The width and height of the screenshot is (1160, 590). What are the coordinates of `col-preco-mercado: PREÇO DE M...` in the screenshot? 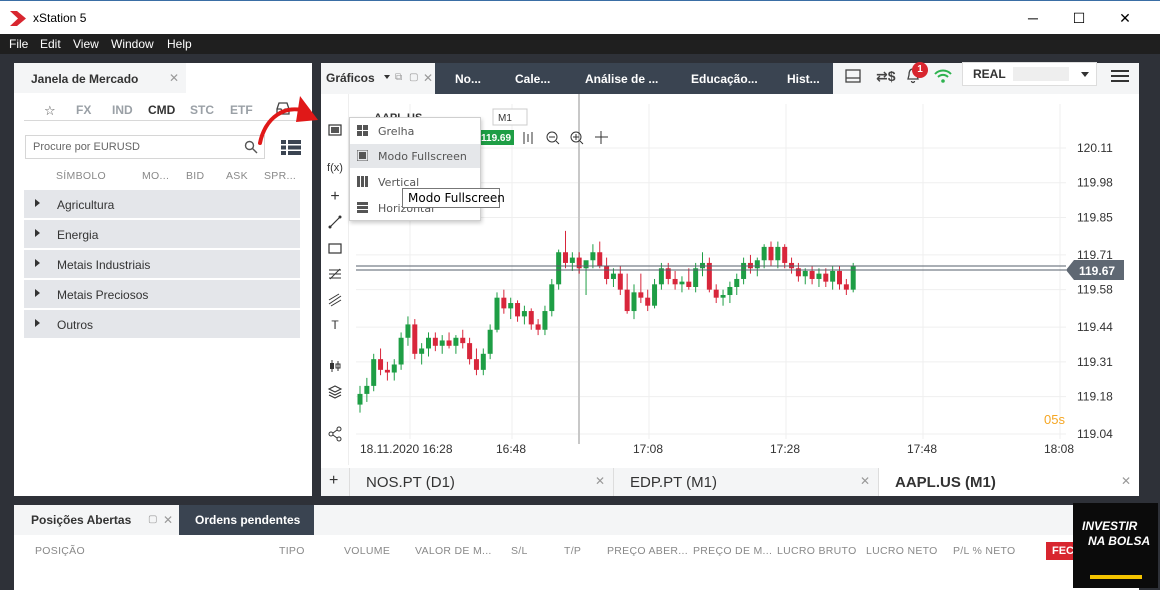 It's located at (732, 551).